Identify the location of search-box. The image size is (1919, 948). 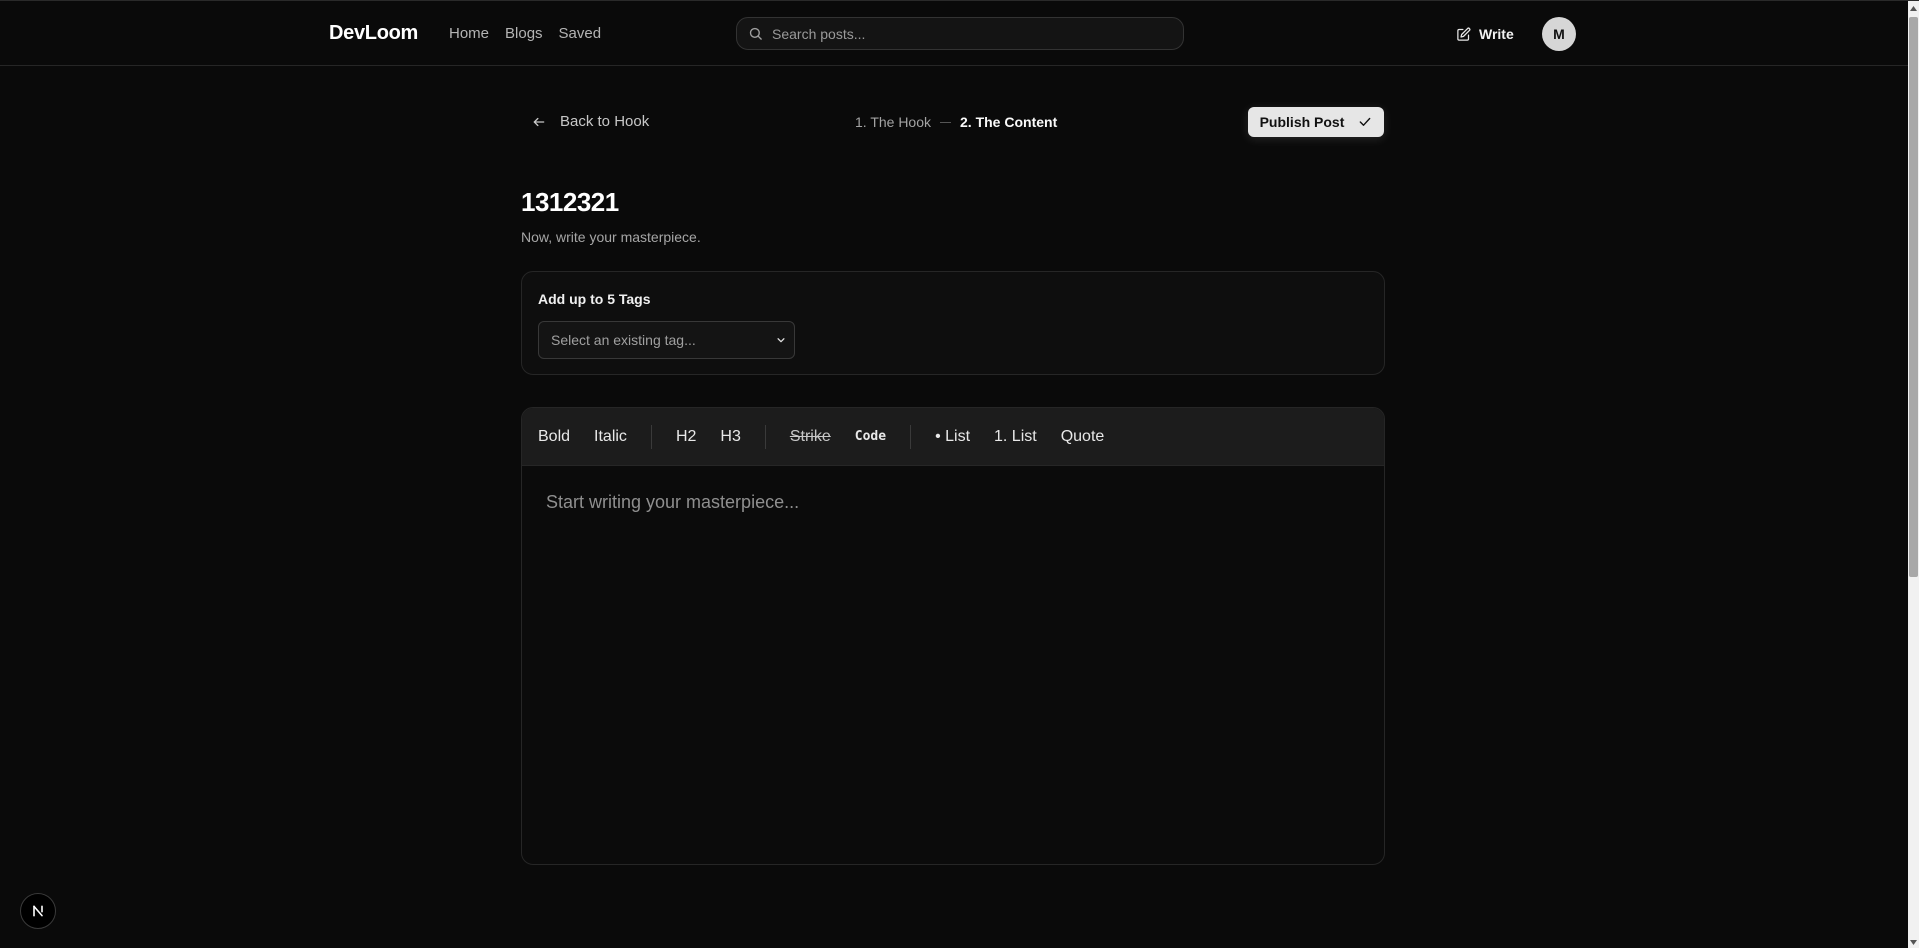
(960, 33).